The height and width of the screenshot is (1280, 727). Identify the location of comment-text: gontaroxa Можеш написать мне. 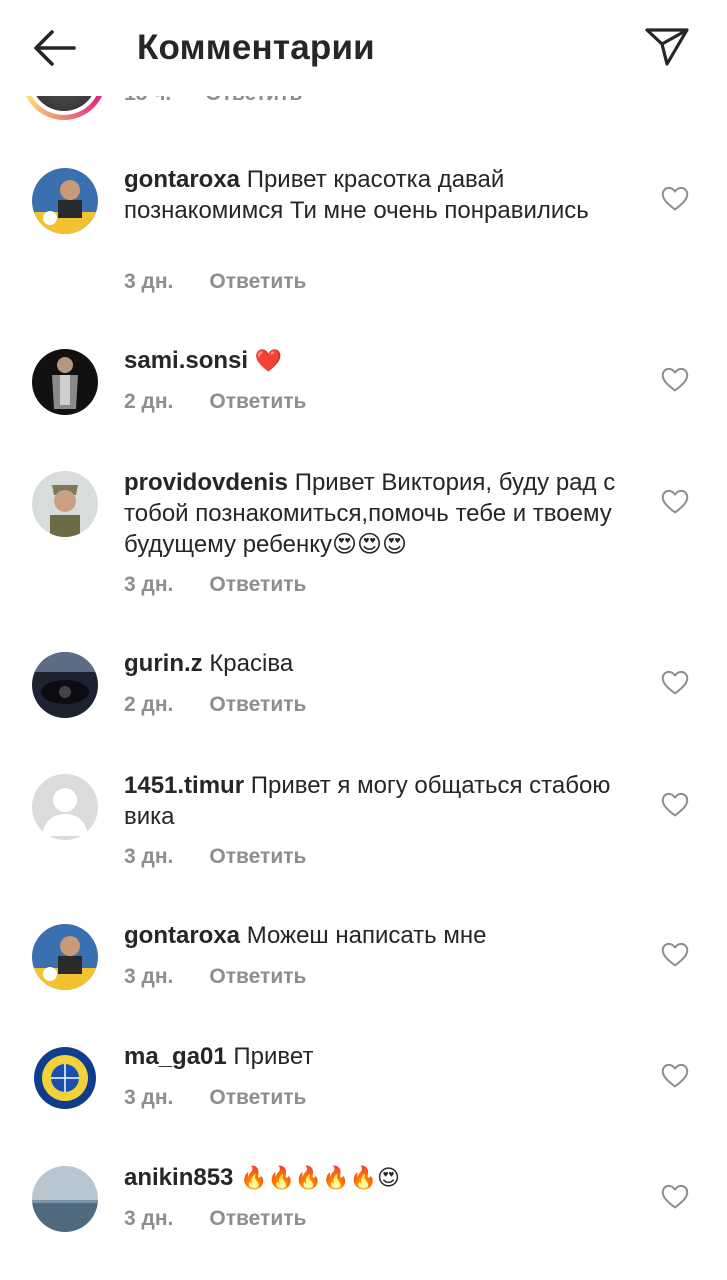
(379, 935).